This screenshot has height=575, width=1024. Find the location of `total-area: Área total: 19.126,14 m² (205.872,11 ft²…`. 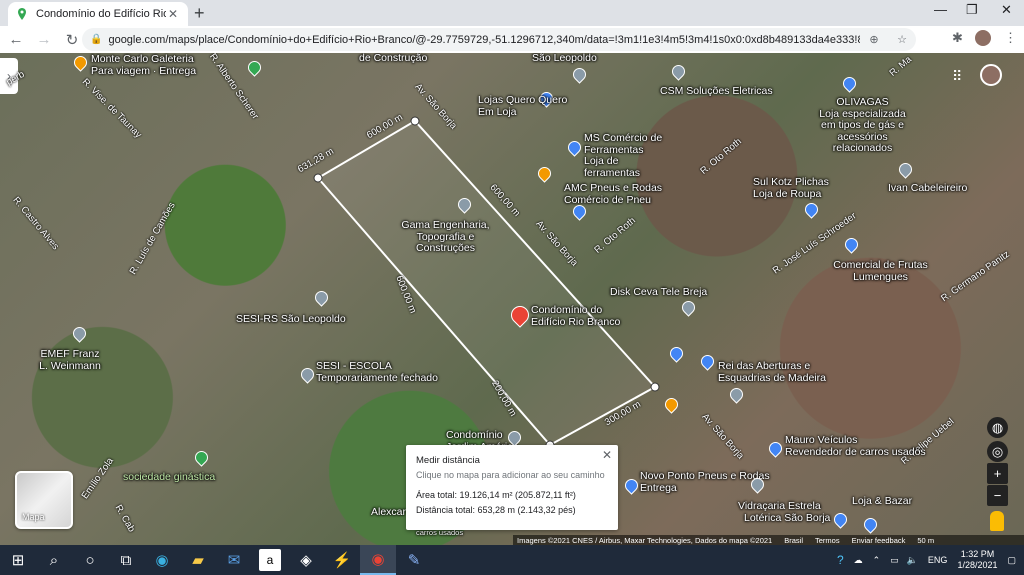

total-area: Área total: 19.126,14 m² (205.872,11 ft²… is located at coordinates (496, 495).